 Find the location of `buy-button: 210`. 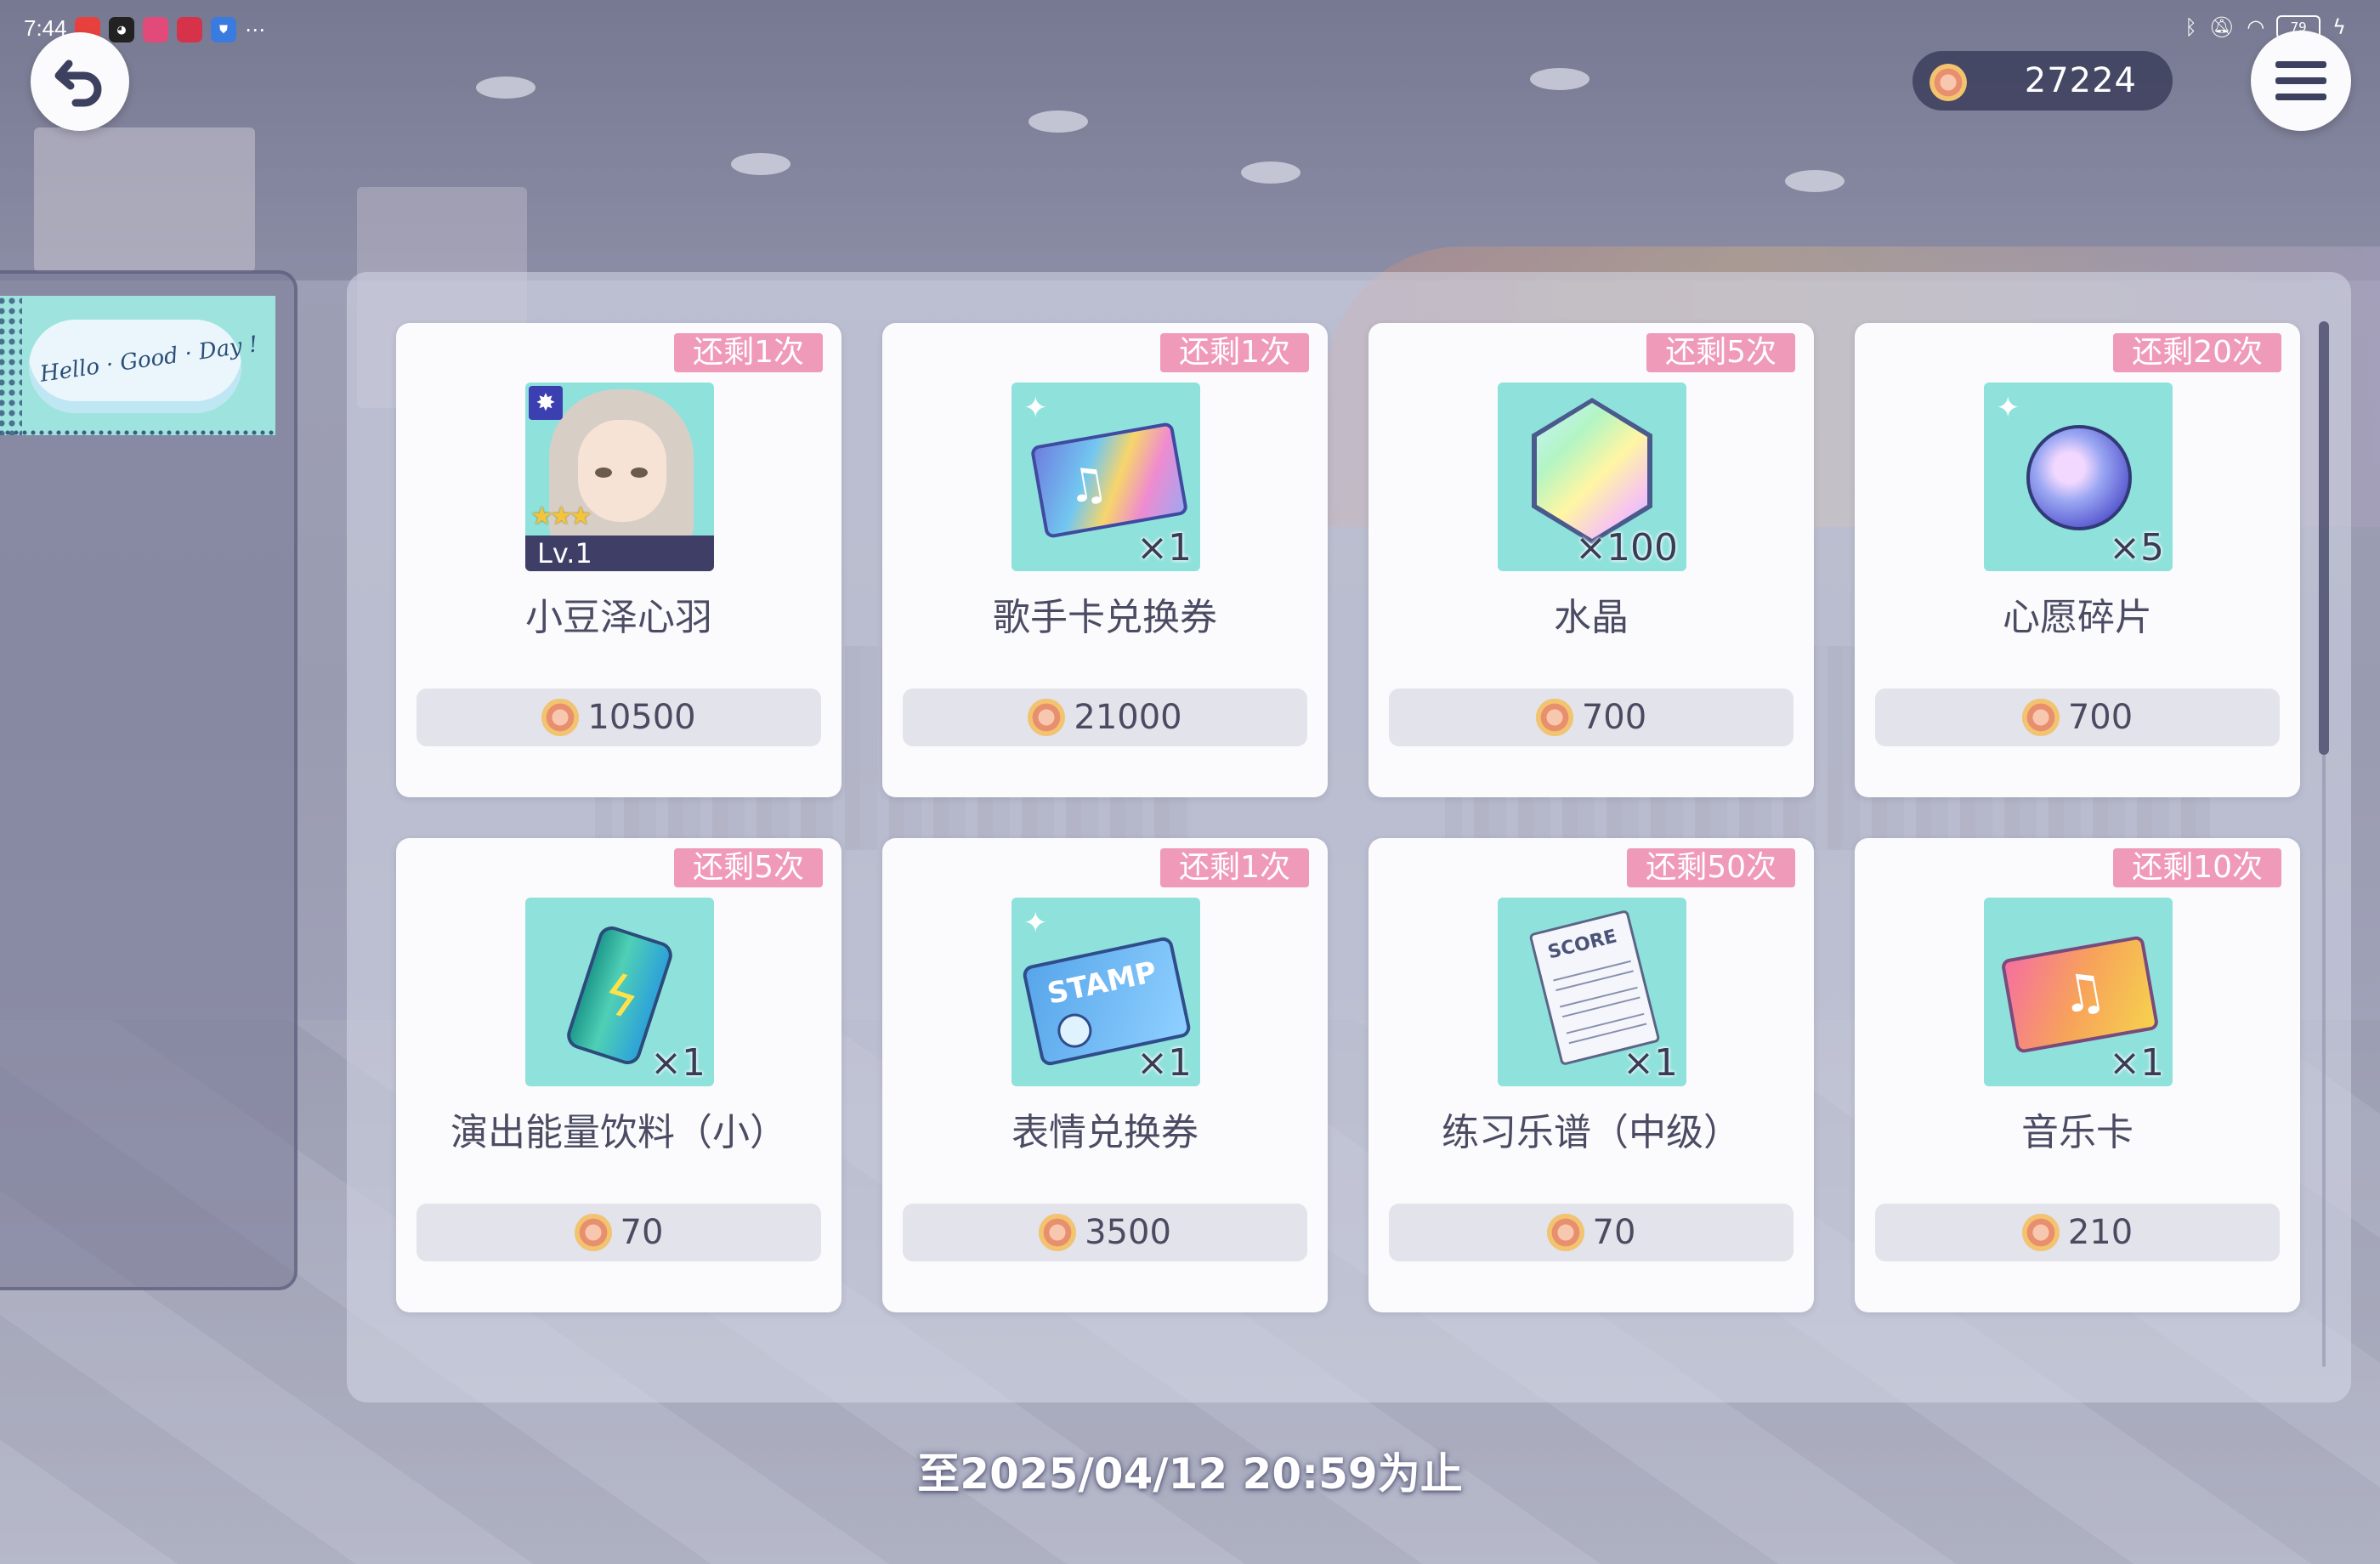

buy-button: 210 is located at coordinates (2077, 1232).